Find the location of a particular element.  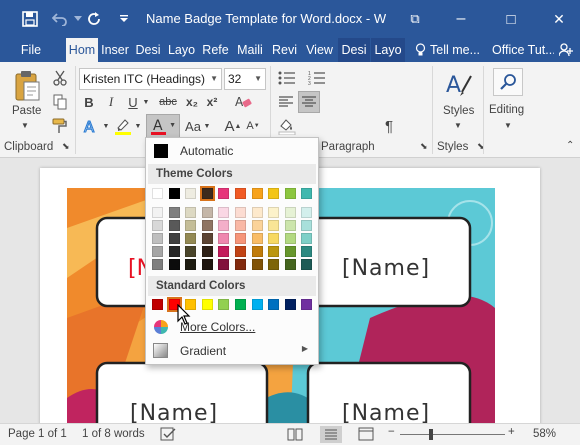

superscript-button: x² is located at coordinates (212, 102).